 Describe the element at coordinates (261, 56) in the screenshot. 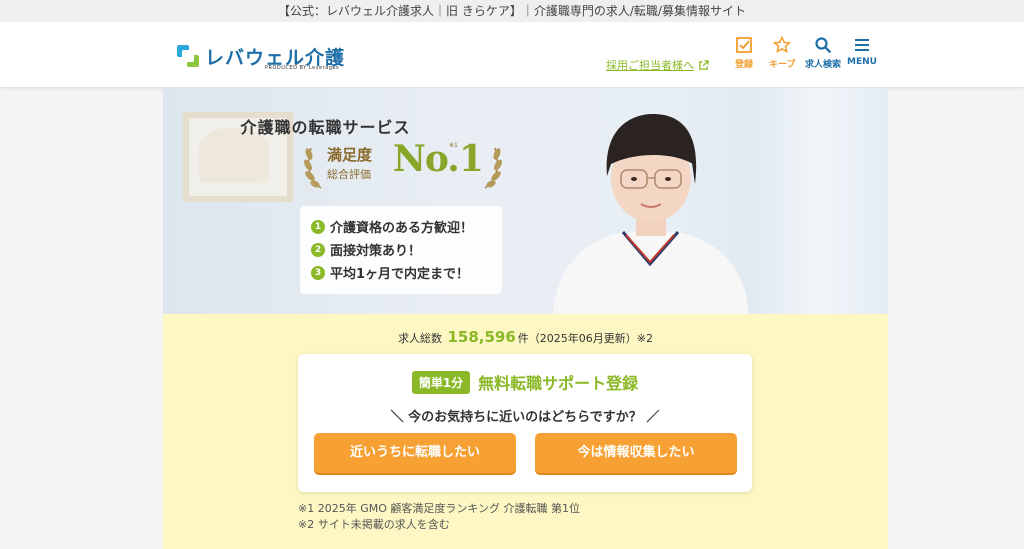

I see `site-logo: レバウェル介護 PRODUCED BY Leverages` at that location.